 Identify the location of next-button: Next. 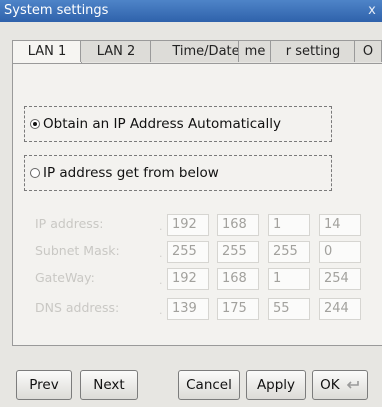
(109, 385).